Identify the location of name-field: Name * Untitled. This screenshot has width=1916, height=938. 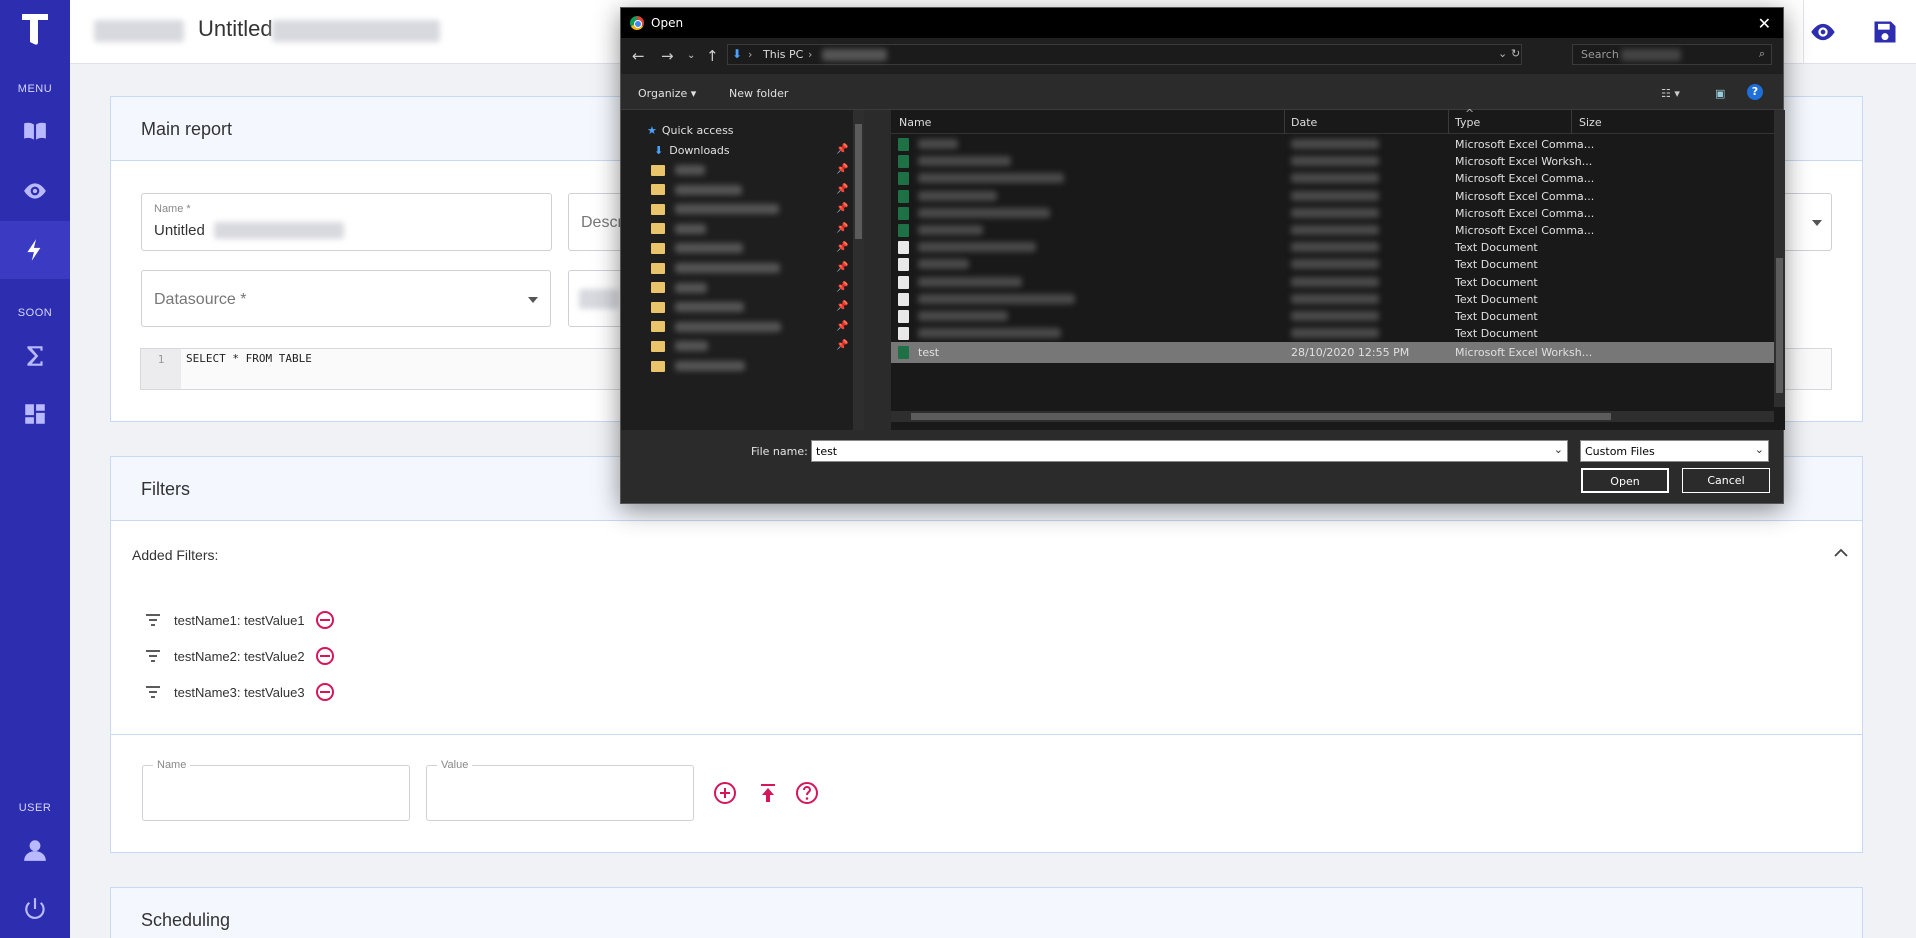
(346, 222).